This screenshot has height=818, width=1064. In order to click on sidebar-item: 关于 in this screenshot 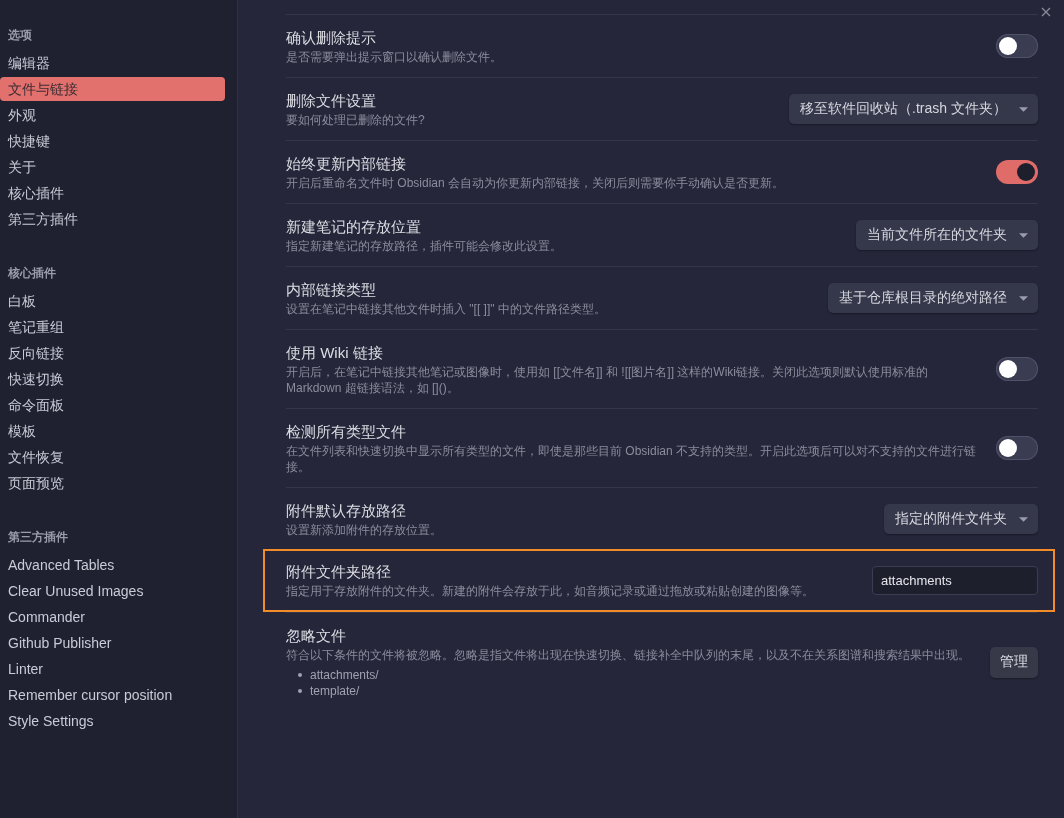, I will do `click(112, 167)`.